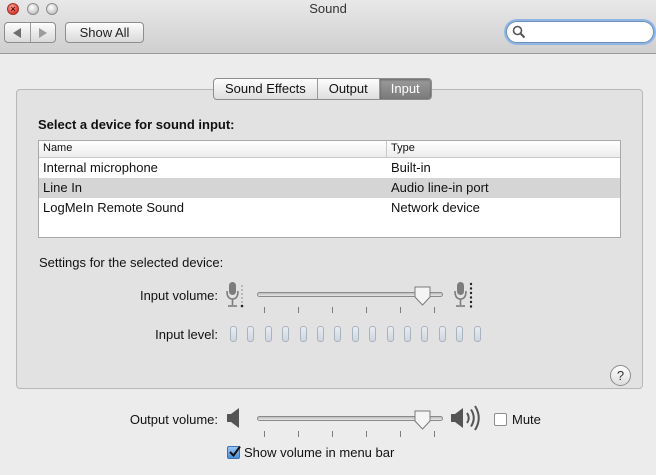 Image resolution: width=656 pixels, height=475 pixels. What do you see at coordinates (404, 89) in the screenshot?
I see `tab-input: Input` at bounding box center [404, 89].